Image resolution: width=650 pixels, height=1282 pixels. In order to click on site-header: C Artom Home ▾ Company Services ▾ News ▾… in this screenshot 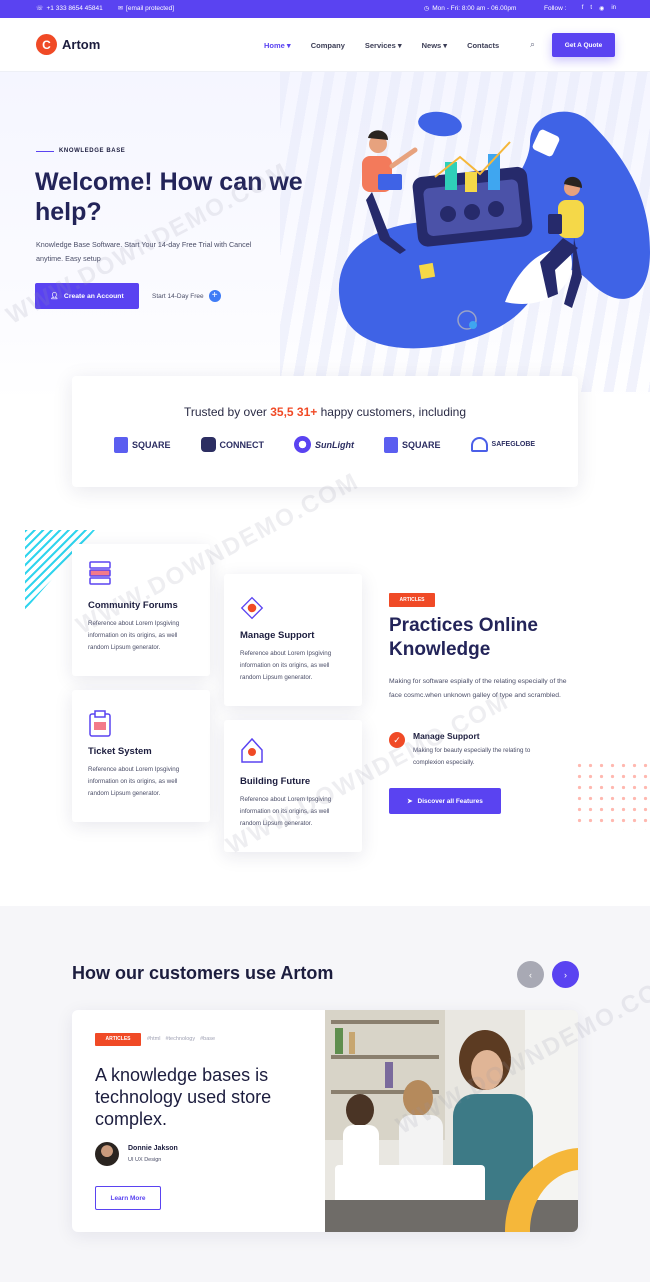, I will do `click(325, 45)`.